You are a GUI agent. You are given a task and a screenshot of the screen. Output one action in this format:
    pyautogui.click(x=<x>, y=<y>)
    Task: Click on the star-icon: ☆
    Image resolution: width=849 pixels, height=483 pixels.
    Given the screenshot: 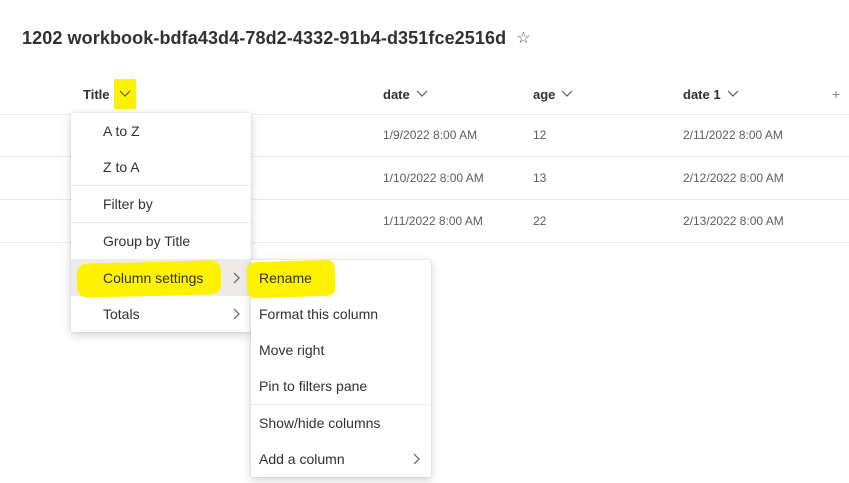 What is the action you would take?
    pyautogui.click(x=523, y=38)
    